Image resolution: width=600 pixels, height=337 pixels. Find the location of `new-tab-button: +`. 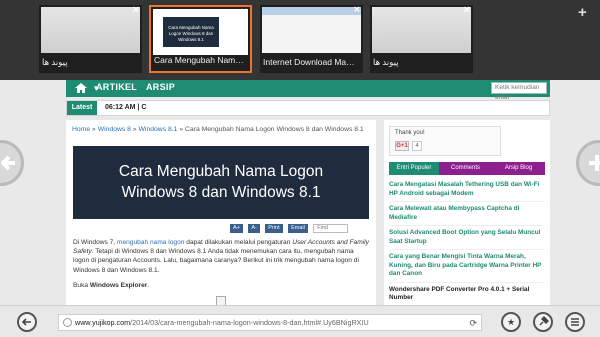

new-tab-button: + is located at coordinates (582, 12).